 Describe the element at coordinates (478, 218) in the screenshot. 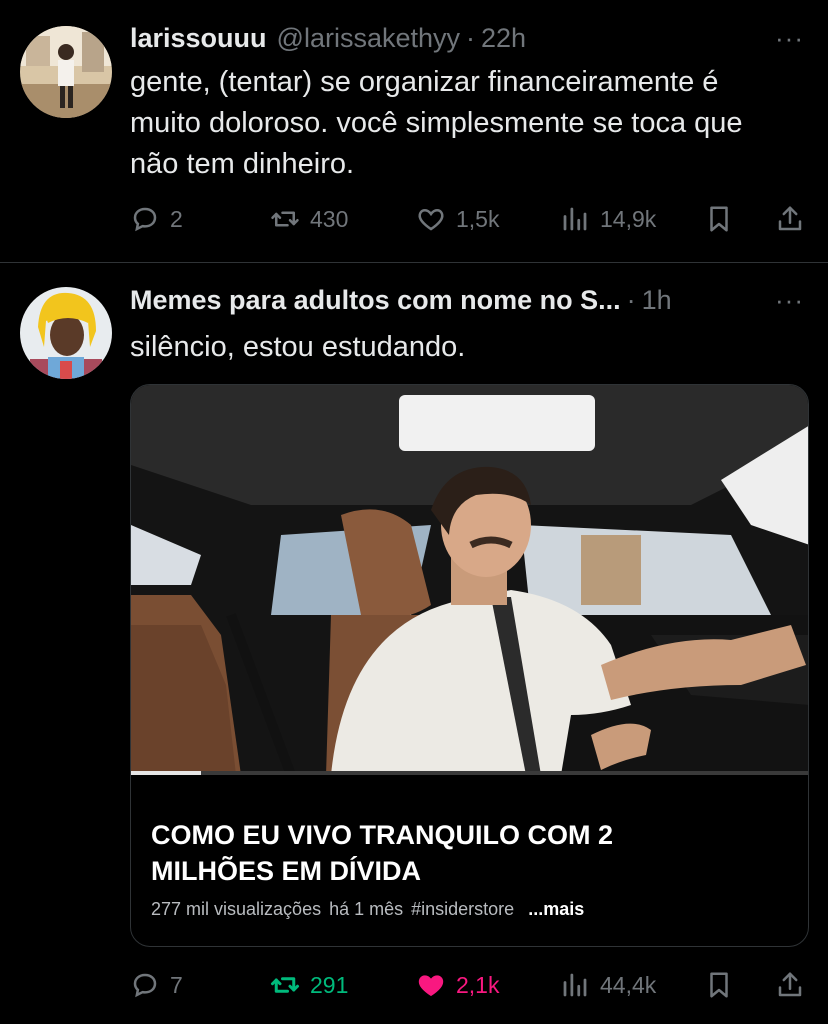

I see `like-count: 1,5k` at that location.